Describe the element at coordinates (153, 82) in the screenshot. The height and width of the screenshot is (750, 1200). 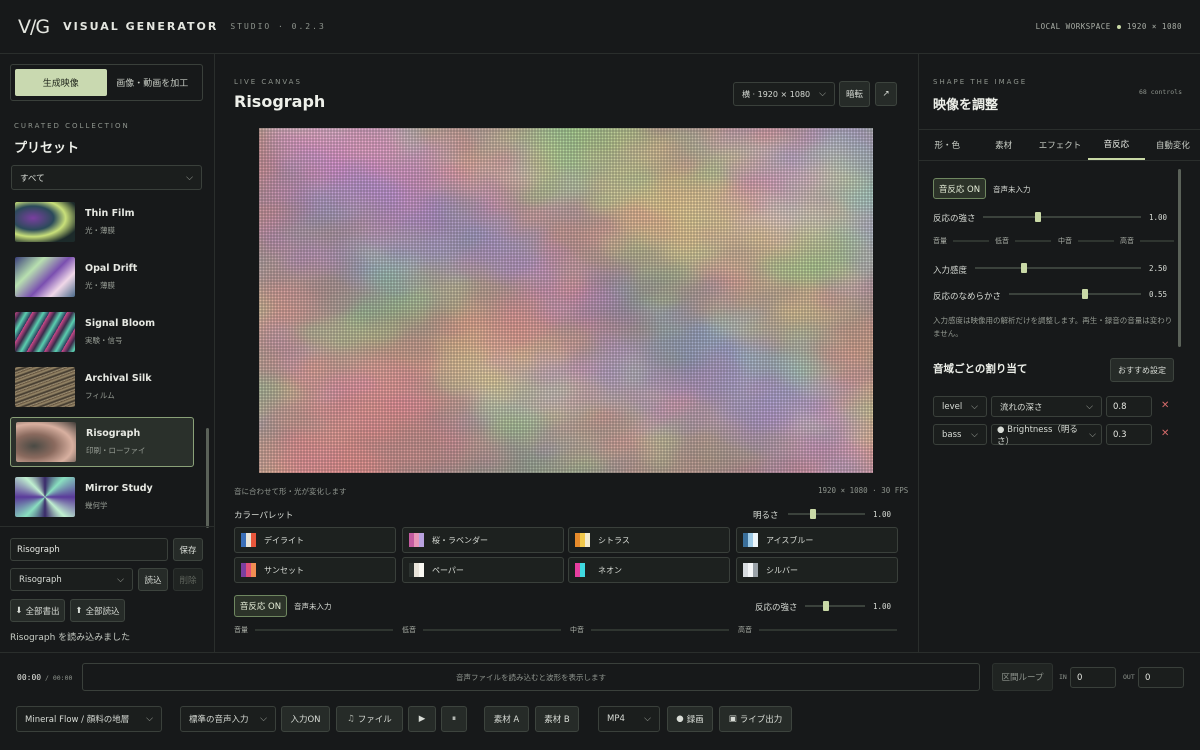
I see `mode-process-tab: 画像・動画を加工` at that location.